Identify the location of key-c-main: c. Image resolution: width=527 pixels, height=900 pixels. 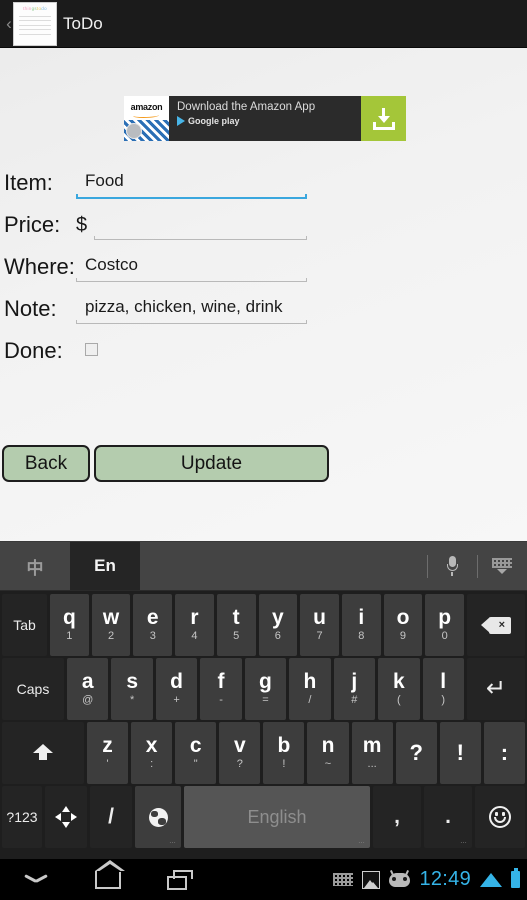
(195, 745).